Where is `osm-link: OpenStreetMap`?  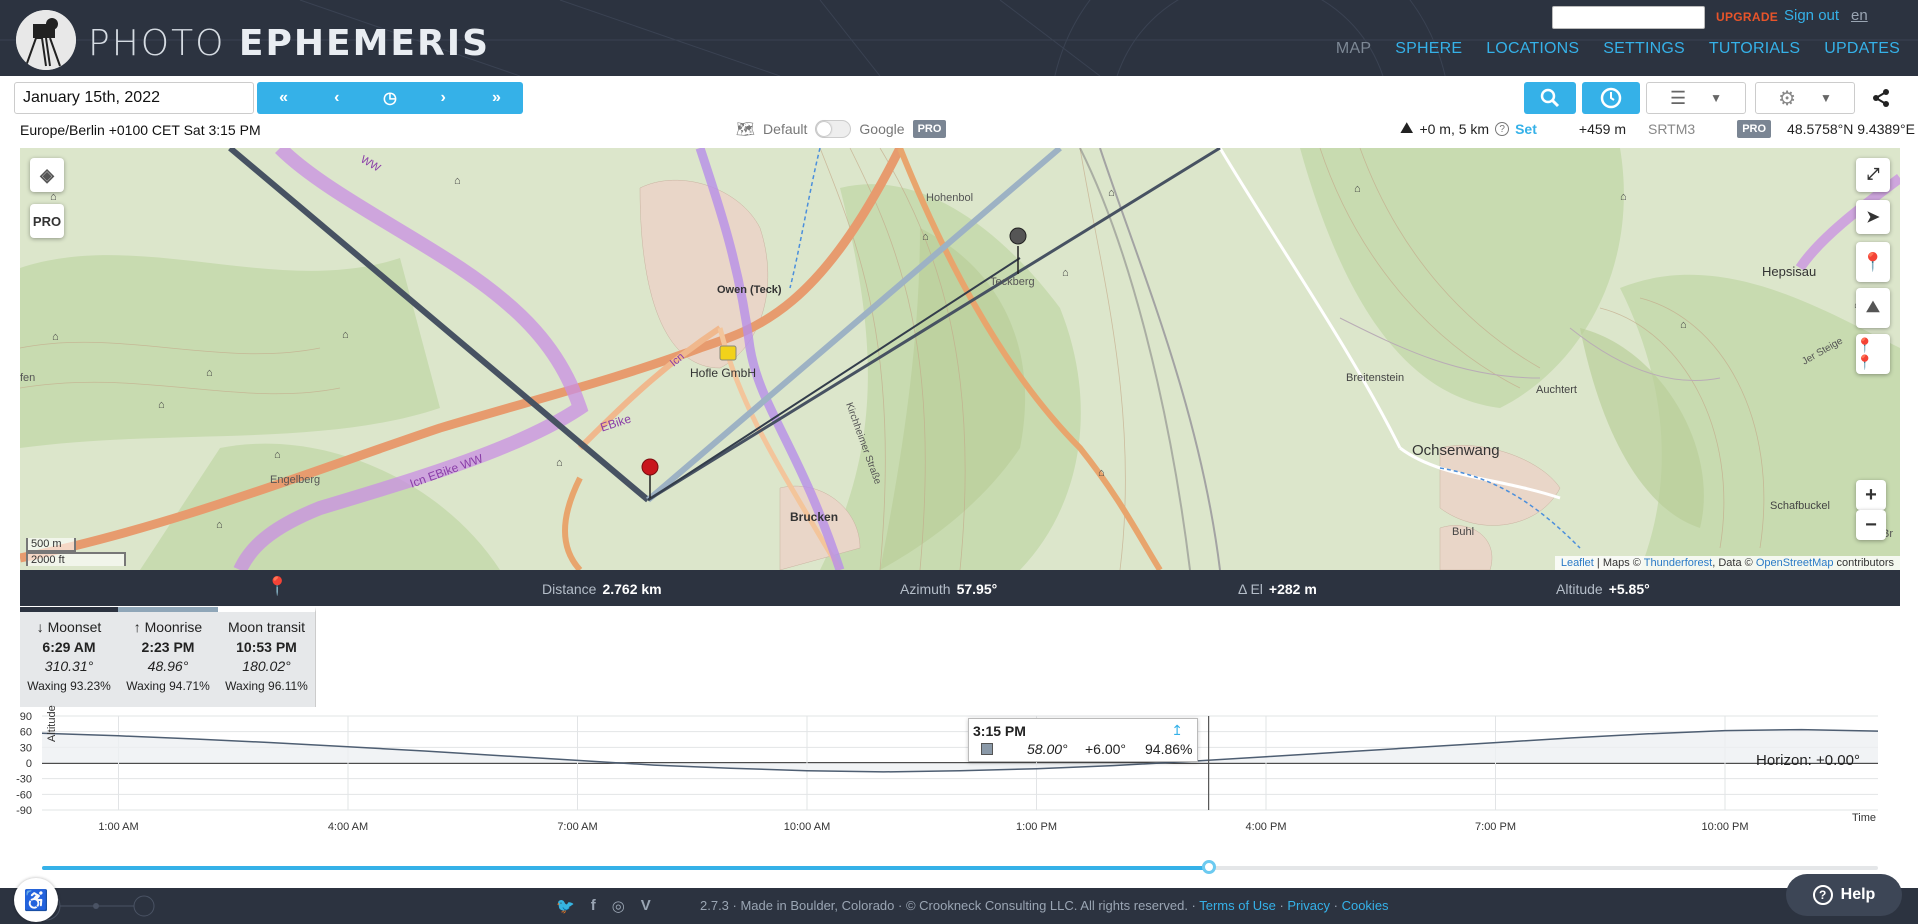 osm-link: OpenStreetMap is located at coordinates (1795, 563).